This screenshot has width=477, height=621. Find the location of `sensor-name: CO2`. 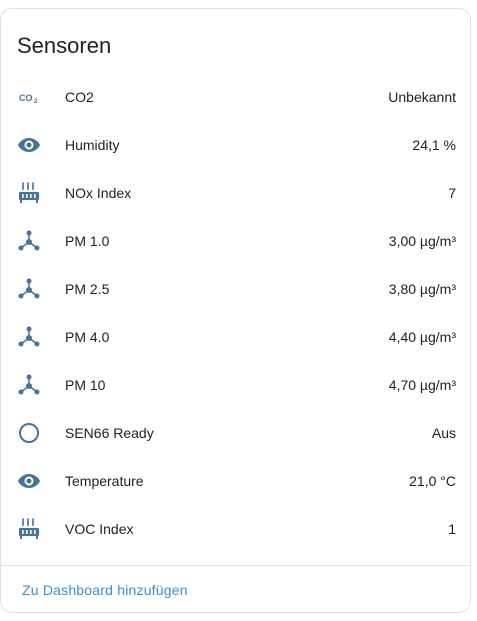

sensor-name: CO2 is located at coordinates (79, 97).